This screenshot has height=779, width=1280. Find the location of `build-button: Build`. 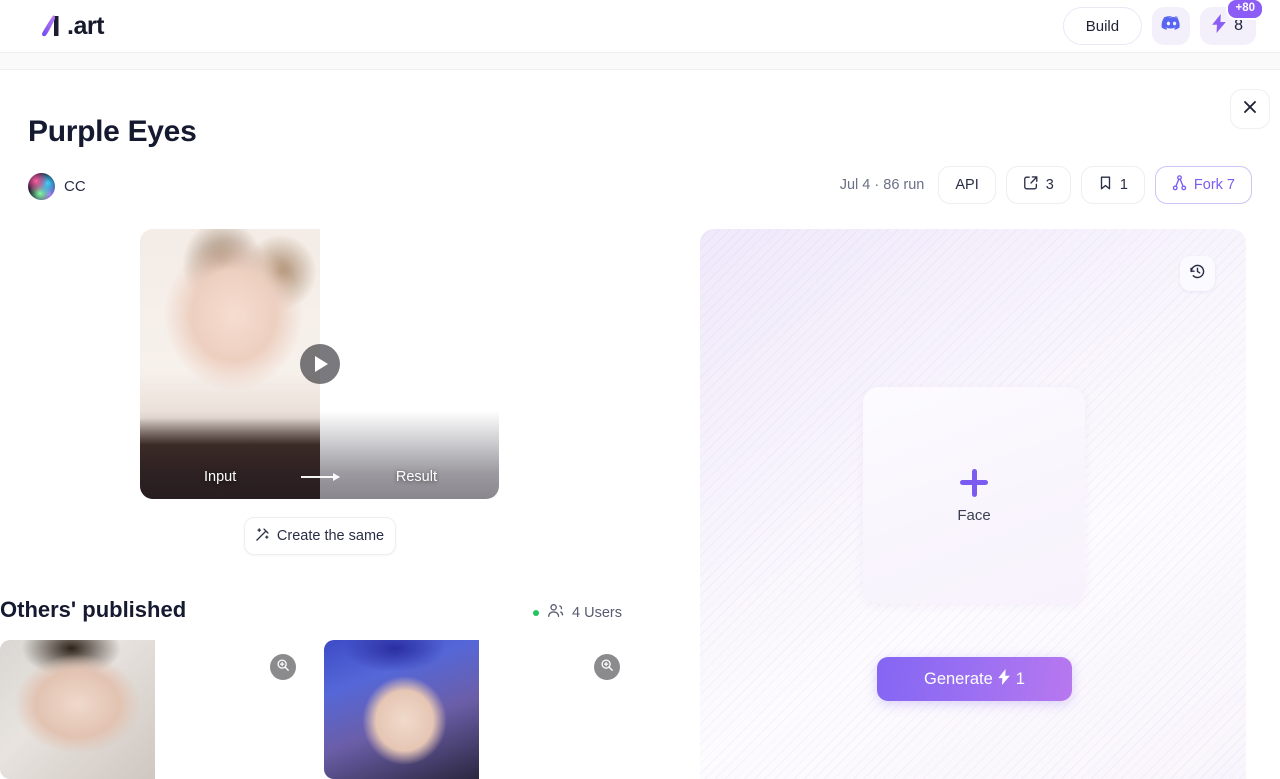

build-button: Build is located at coordinates (1102, 26).